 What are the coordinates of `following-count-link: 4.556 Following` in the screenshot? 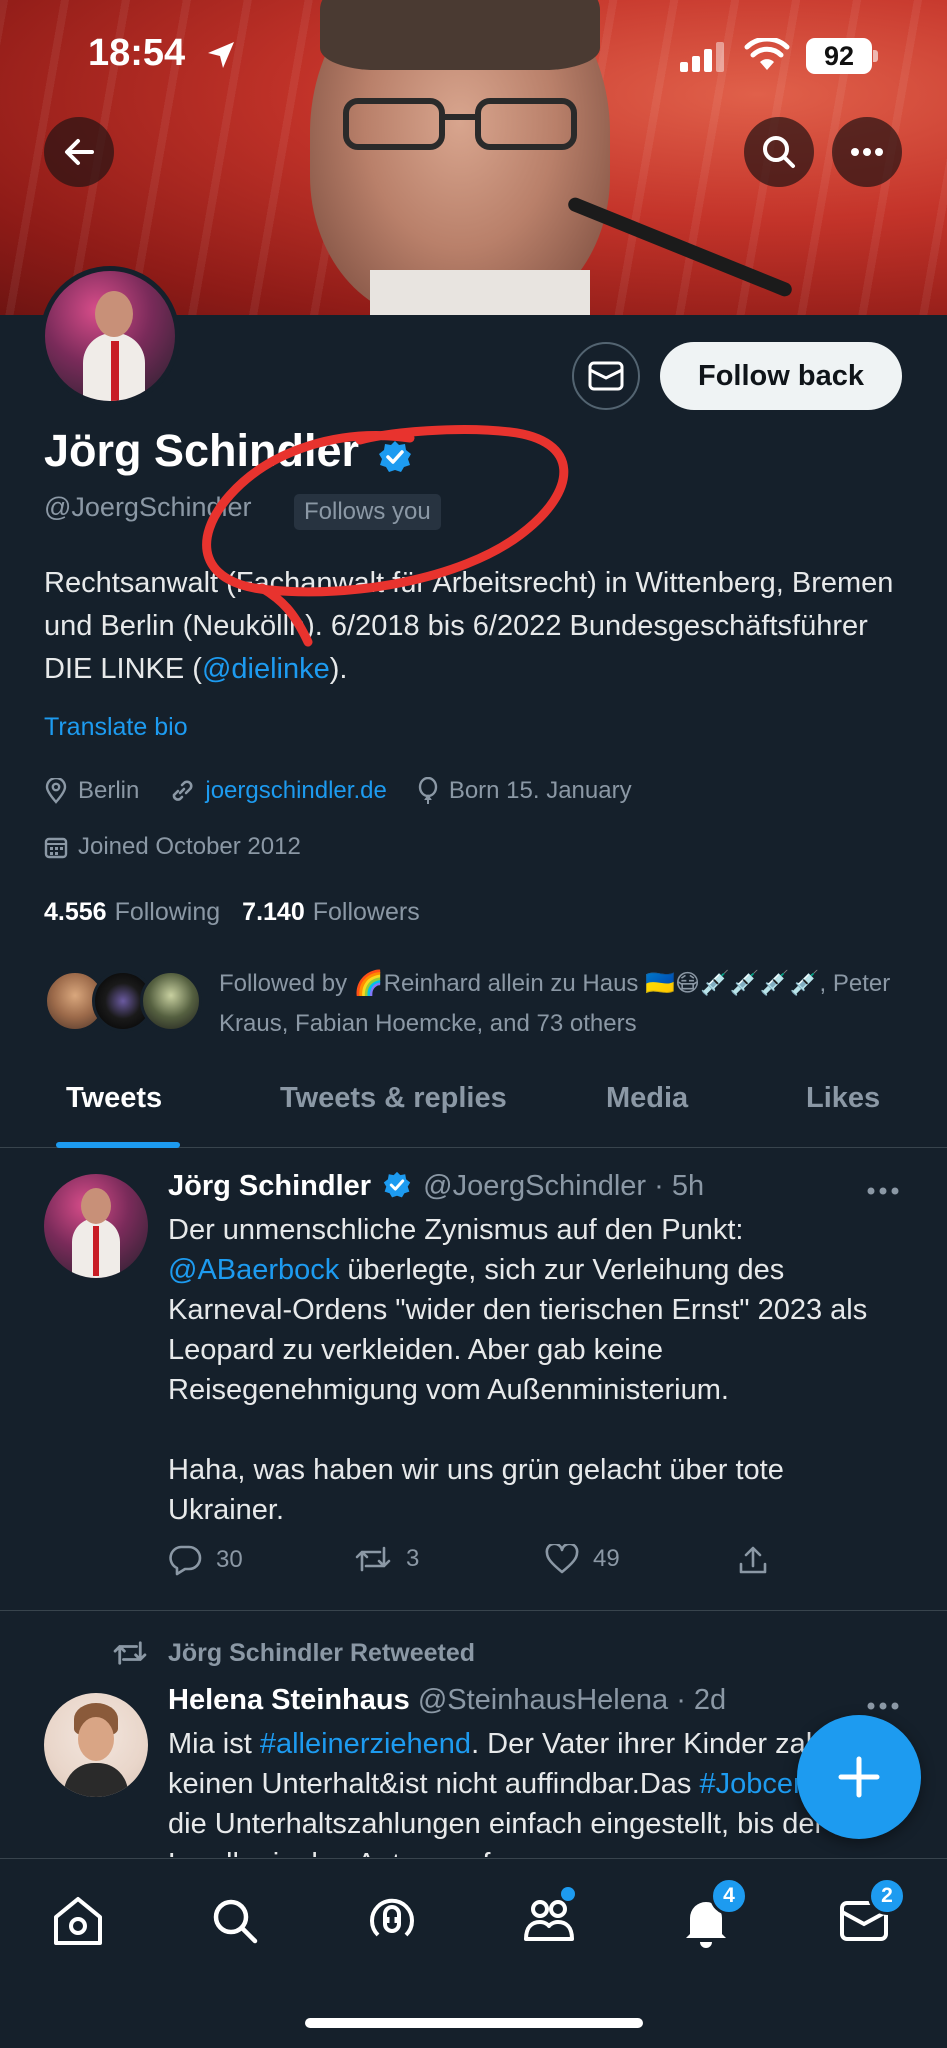 It's located at (132, 912).